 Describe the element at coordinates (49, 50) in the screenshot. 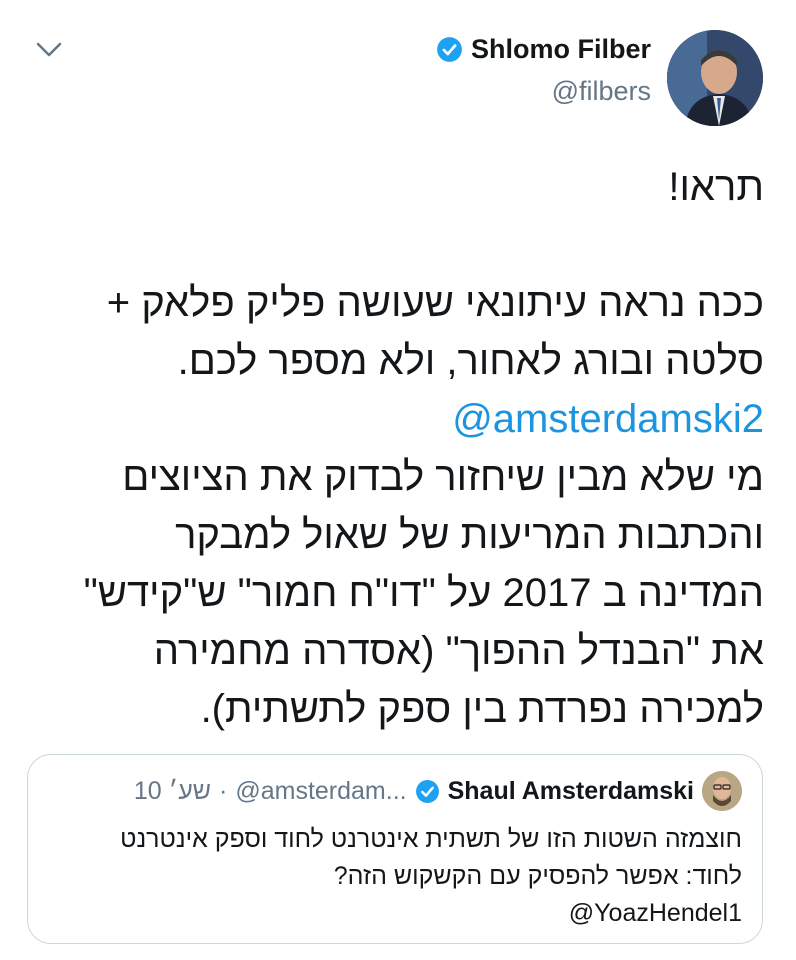

I see `chevron-down-icon` at that location.